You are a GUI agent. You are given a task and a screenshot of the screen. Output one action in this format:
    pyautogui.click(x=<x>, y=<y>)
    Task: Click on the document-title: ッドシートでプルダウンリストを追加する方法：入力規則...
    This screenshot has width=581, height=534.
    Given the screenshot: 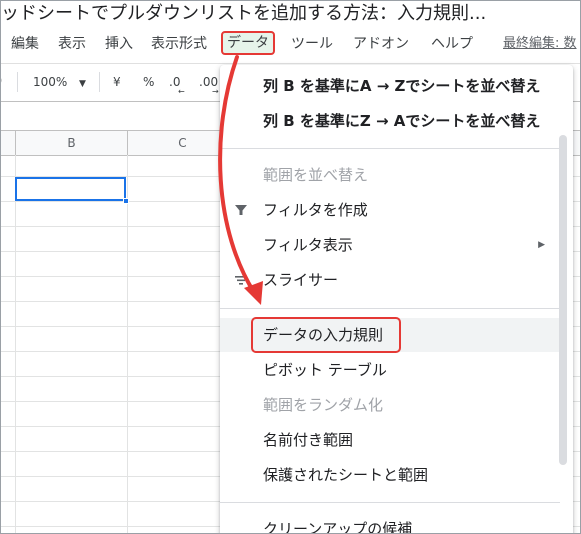 What is the action you would take?
    pyautogui.click(x=290, y=14)
    